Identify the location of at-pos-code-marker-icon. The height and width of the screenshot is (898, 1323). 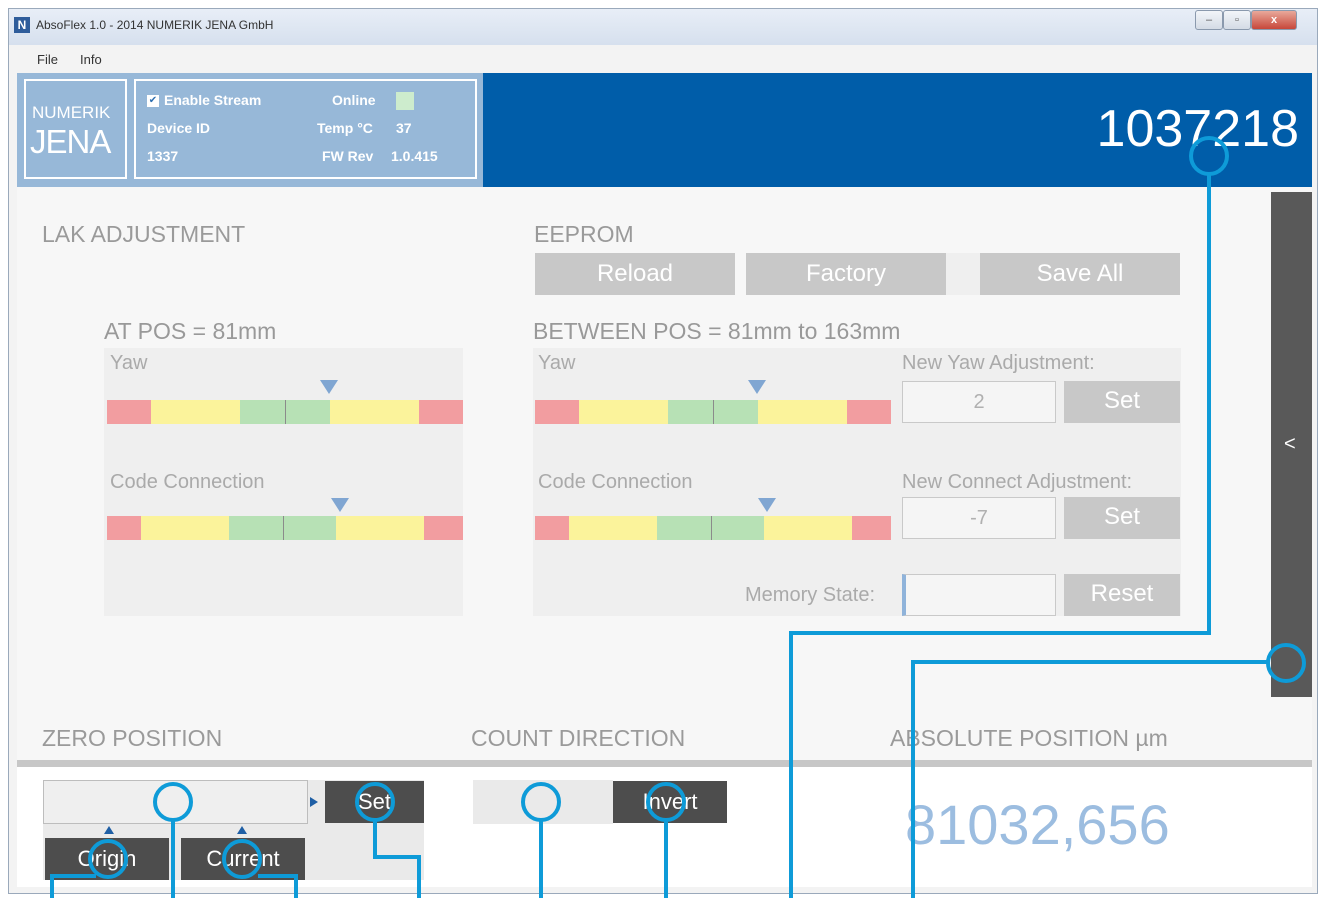
(340, 505).